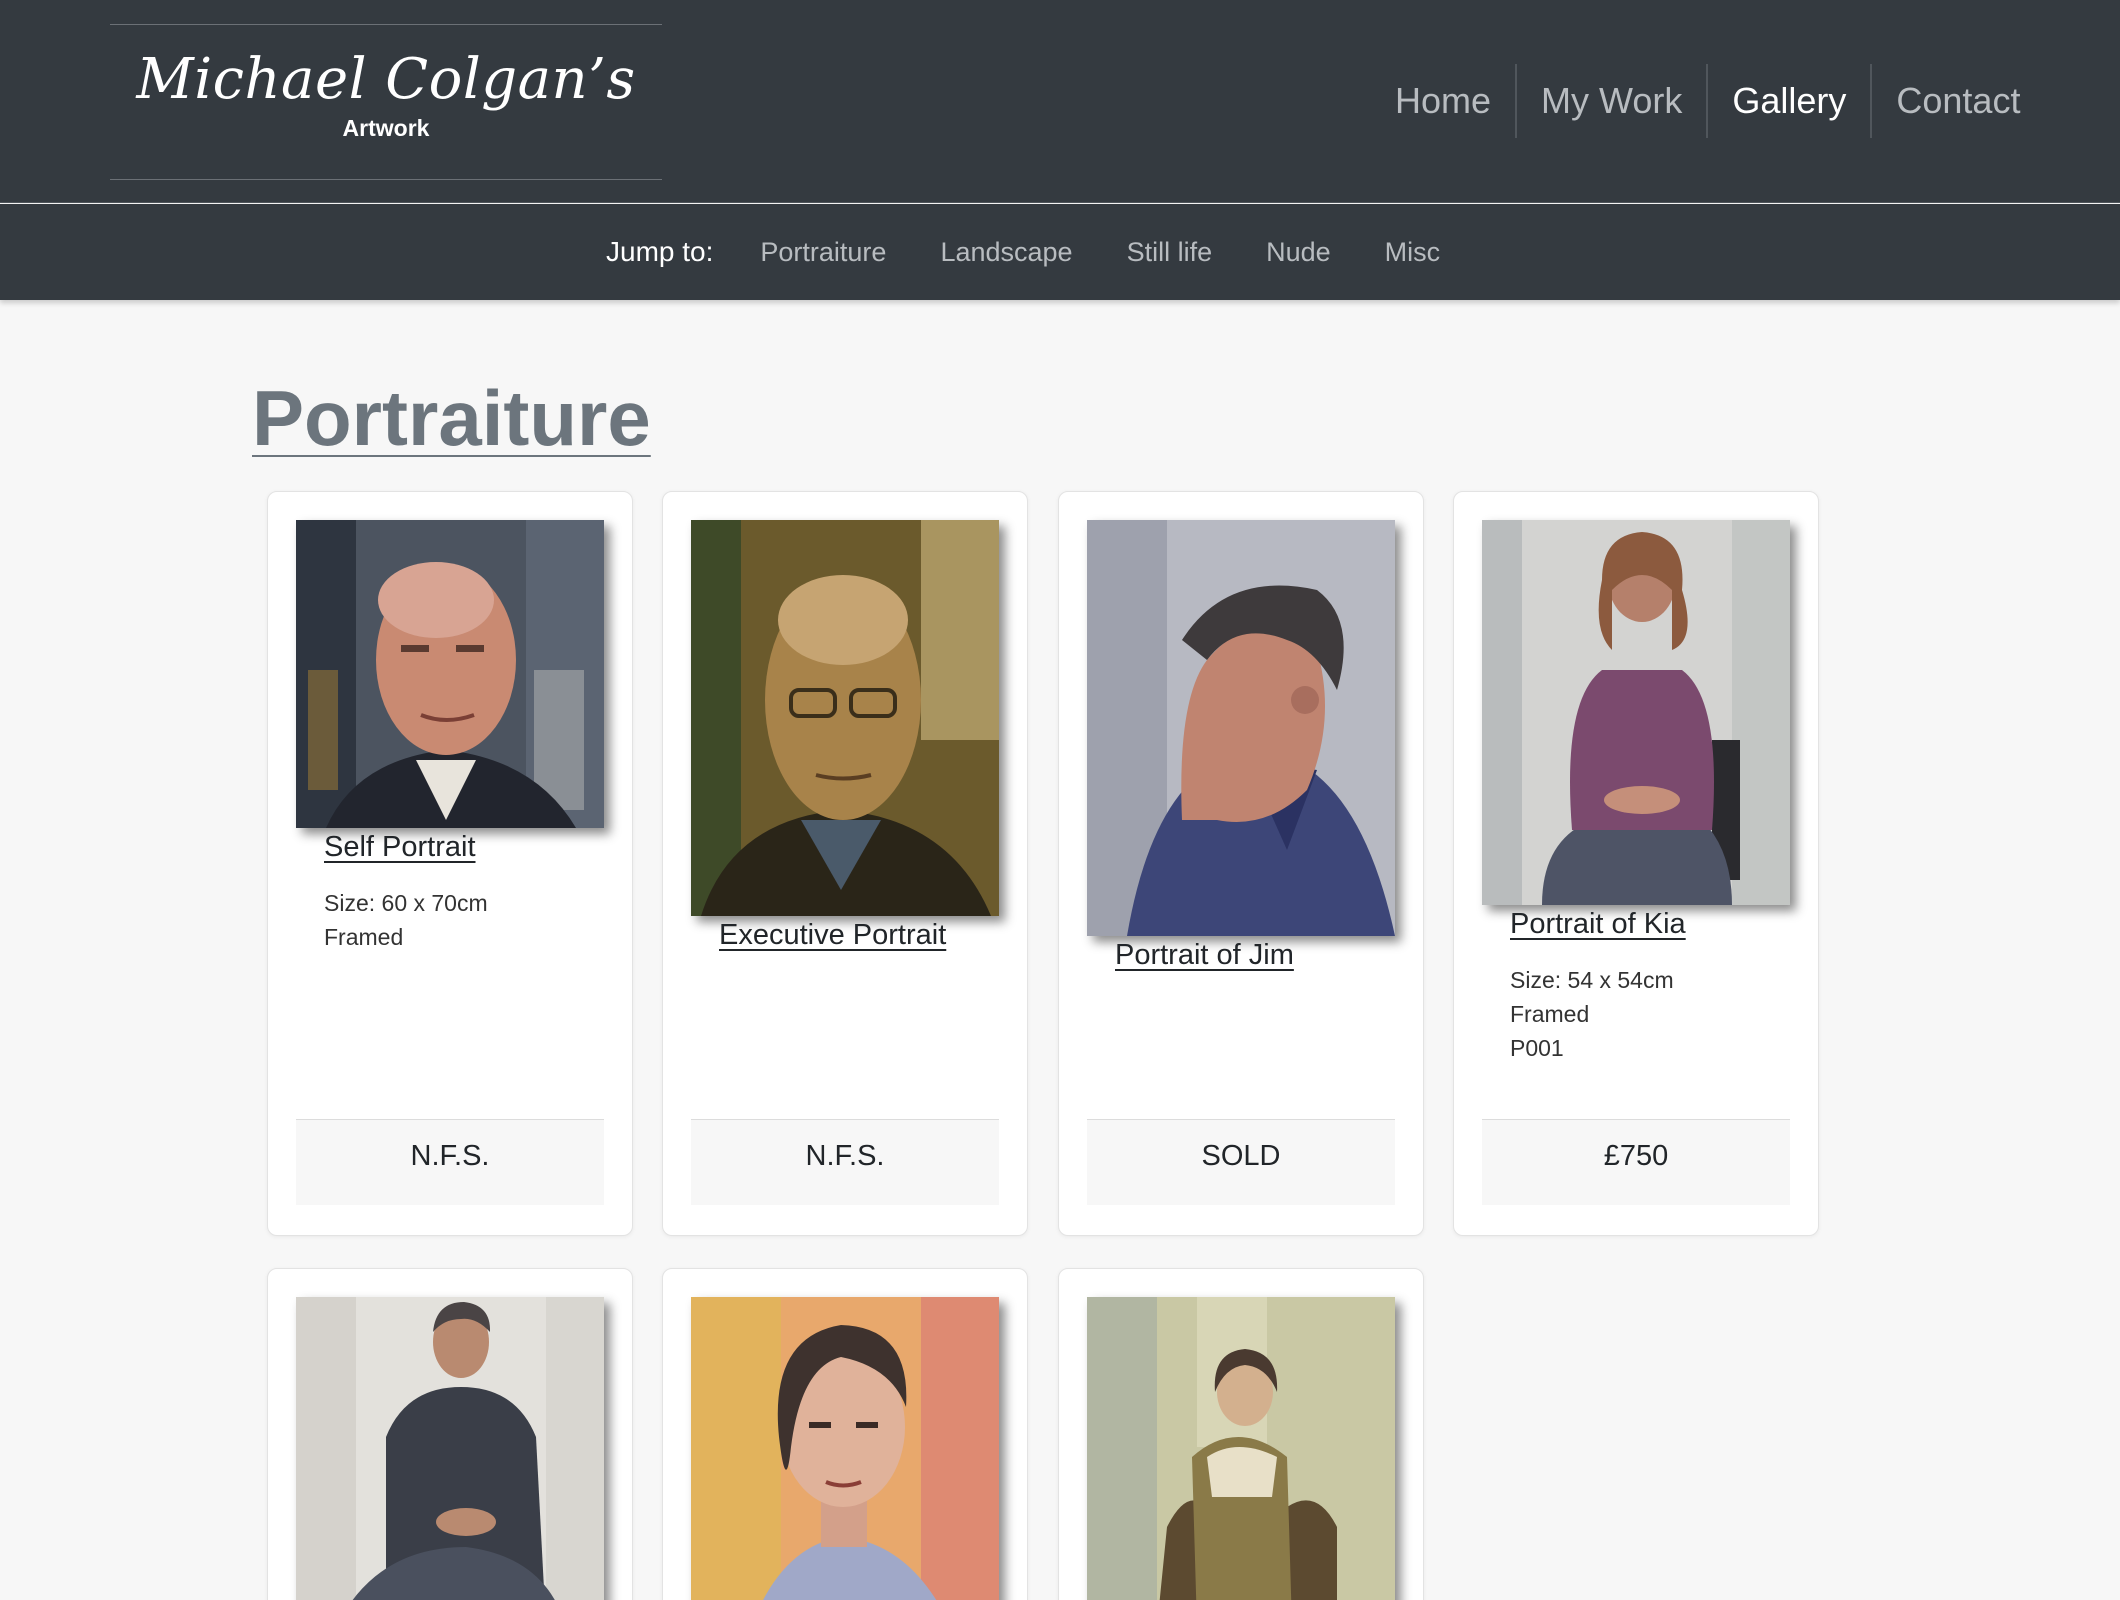 This screenshot has width=2120, height=1600. What do you see at coordinates (1537, 1048) in the screenshot?
I see `artwork-code: P001` at bounding box center [1537, 1048].